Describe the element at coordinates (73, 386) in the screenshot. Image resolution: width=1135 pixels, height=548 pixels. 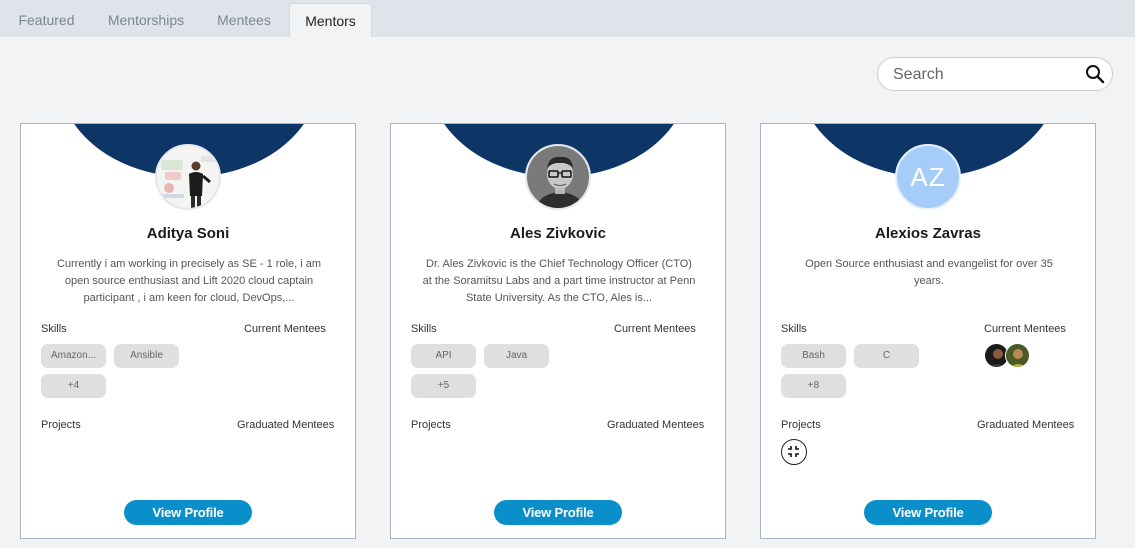
I see `more-skills-chip: +4` at that location.